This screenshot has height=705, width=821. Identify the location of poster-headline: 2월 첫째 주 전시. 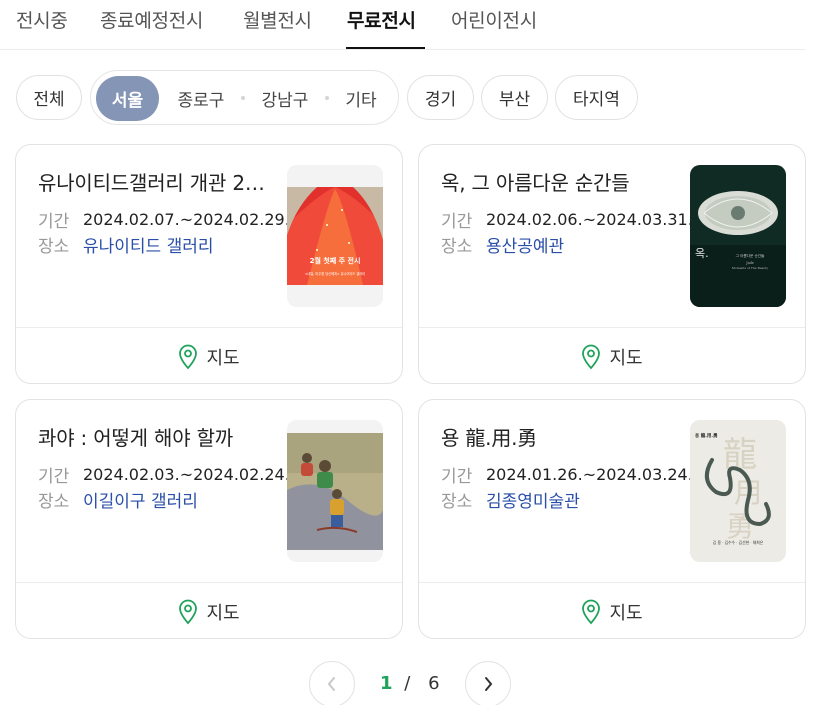
(335, 260).